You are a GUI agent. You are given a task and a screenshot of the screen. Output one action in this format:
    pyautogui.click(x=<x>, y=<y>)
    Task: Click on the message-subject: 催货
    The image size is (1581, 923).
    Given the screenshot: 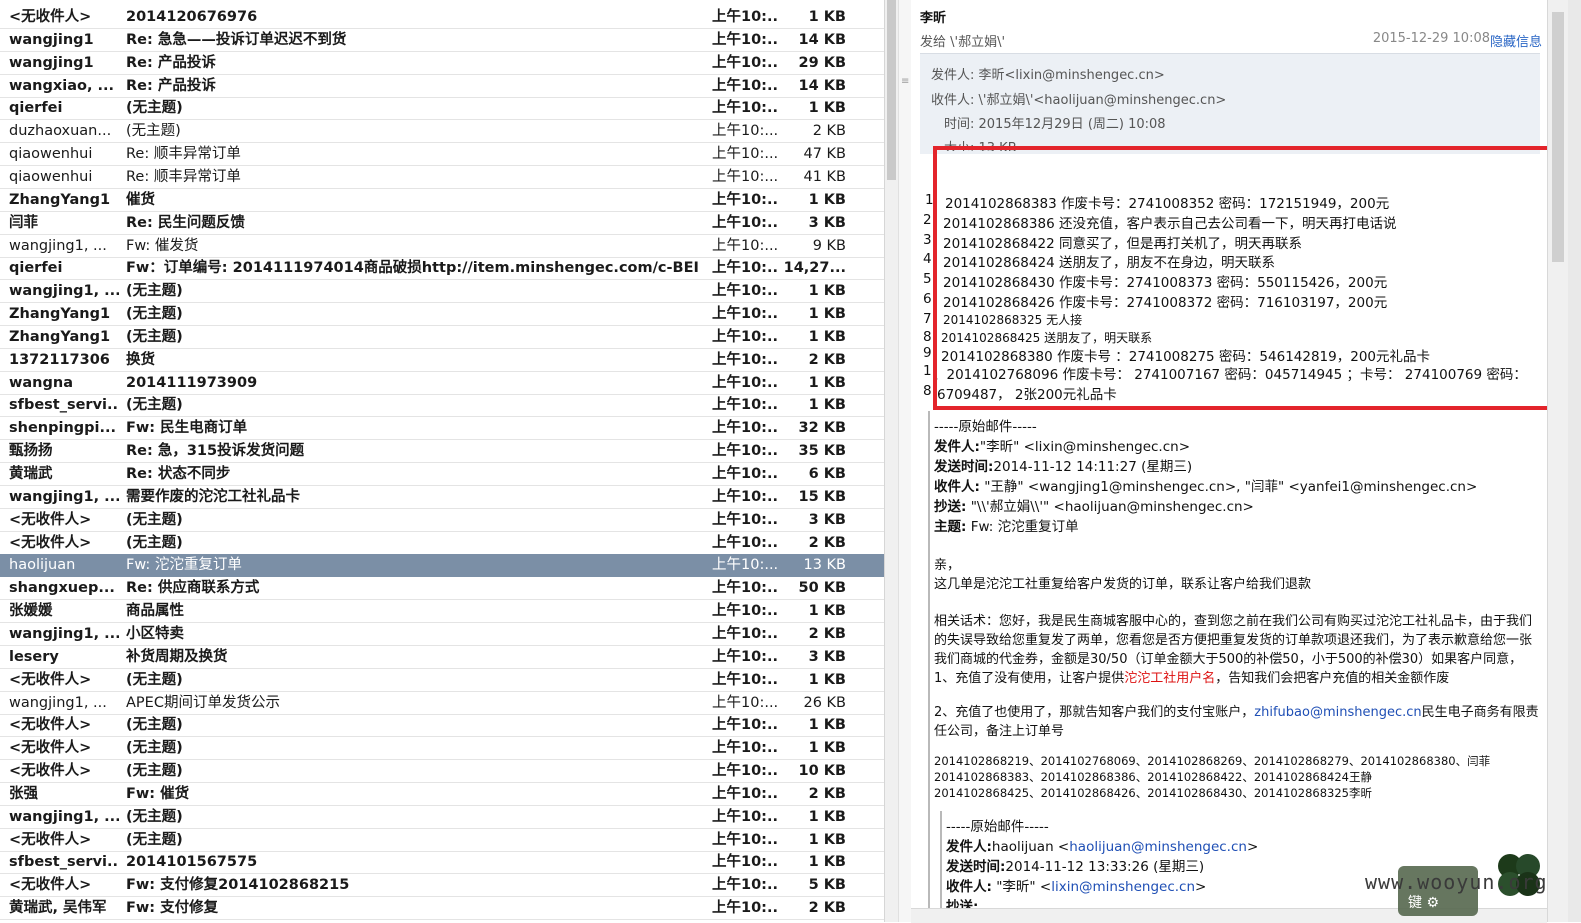 What is the action you would take?
    pyautogui.click(x=140, y=199)
    